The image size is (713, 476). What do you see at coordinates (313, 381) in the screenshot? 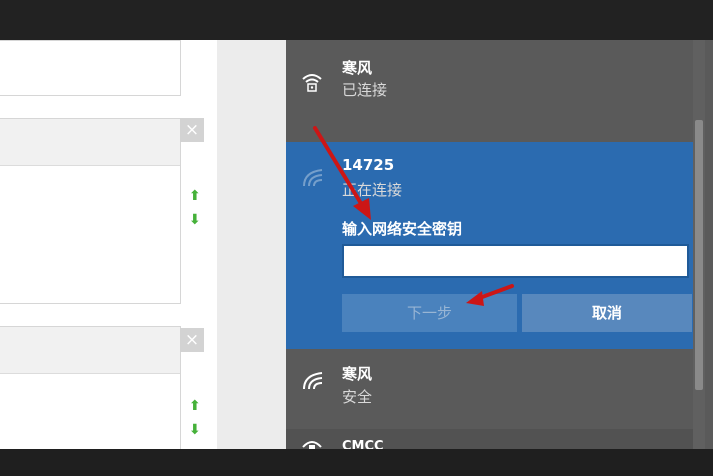
I see `wifi-icon` at bounding box center [313, 381].